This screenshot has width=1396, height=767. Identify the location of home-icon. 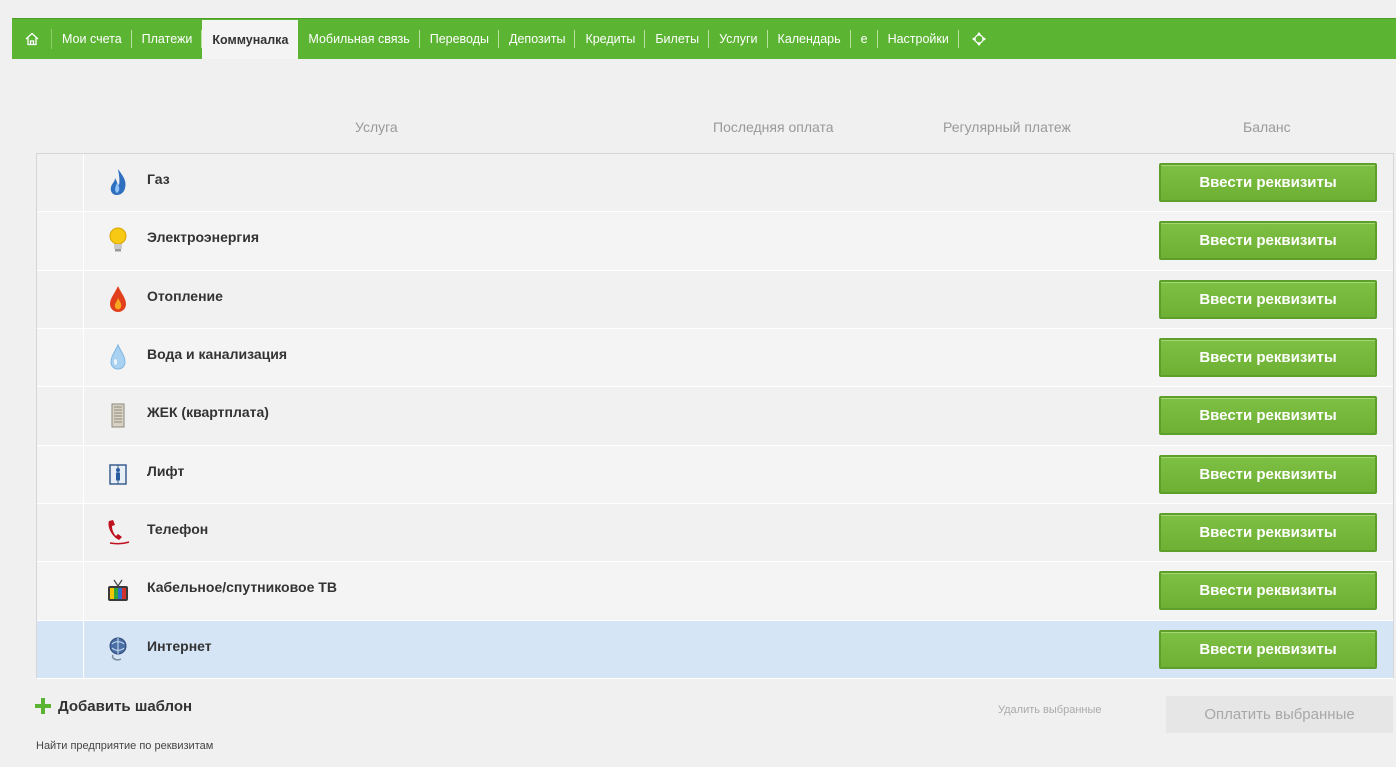
(32, 39).